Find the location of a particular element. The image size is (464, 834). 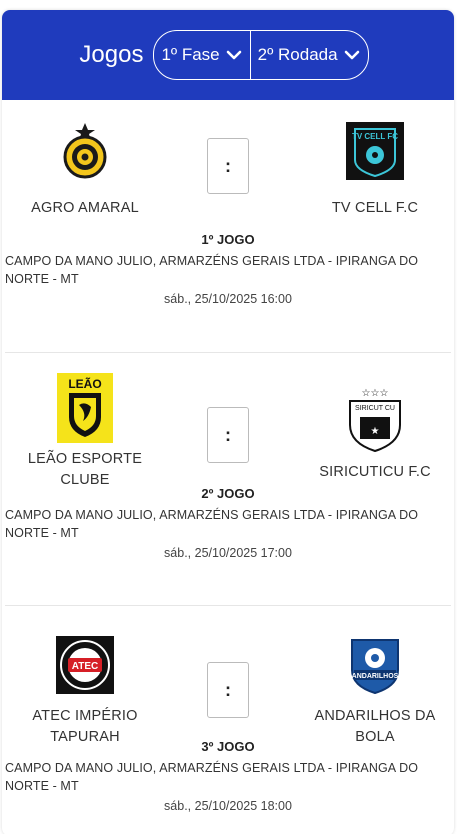

atec-logo-text: ATEC is located at coordinates (85, 666).